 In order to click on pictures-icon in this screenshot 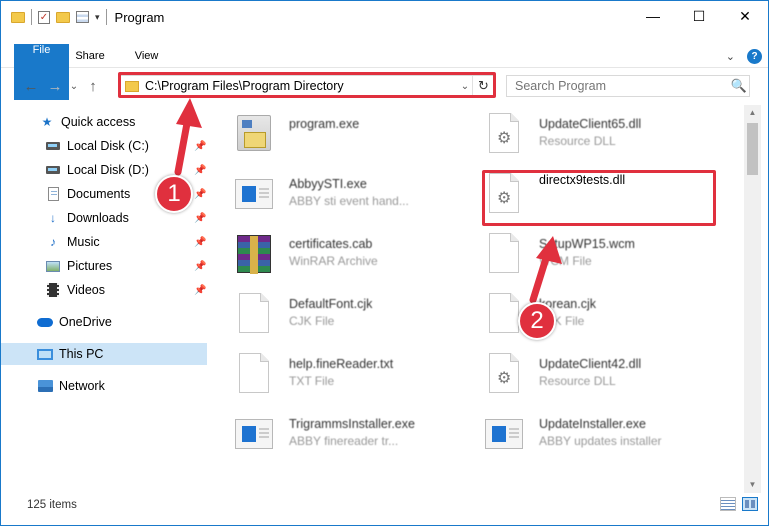, I will do `click(53, 266)`.